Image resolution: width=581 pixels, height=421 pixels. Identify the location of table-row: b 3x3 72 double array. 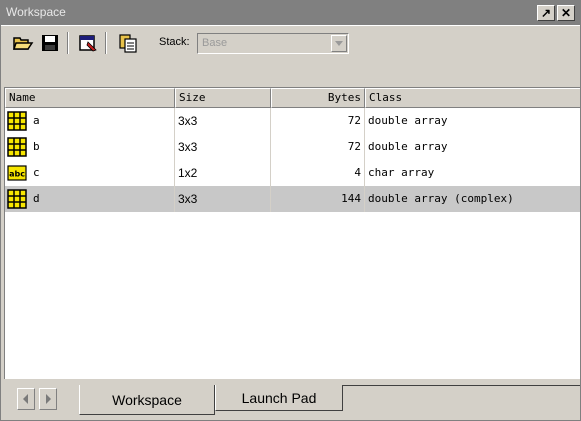
(292, 147).